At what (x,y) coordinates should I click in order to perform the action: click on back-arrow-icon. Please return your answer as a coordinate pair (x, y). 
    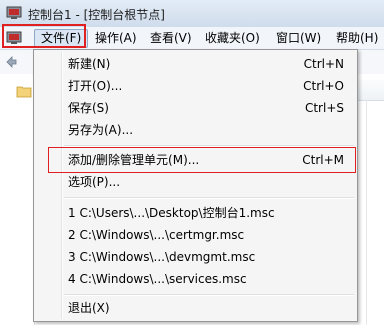
    Looking at the image, I should click on (11, 62).